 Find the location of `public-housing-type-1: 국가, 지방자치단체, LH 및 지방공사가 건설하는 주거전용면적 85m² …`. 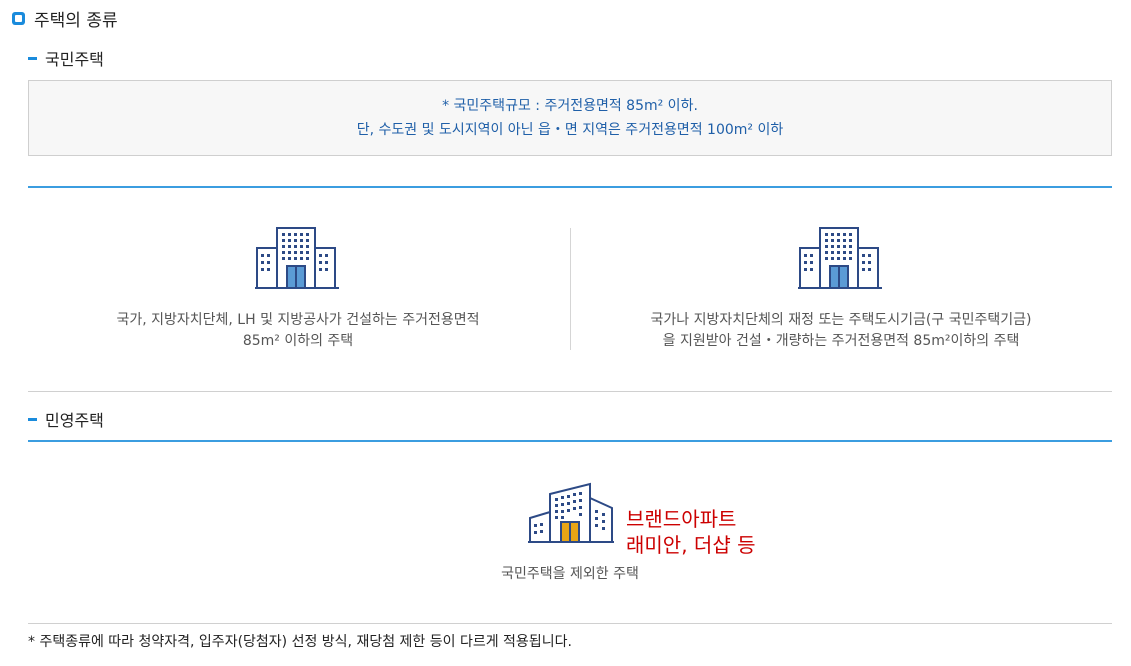

public-housing-type-1: 국가, 지방자치단체, LH 및 지방공사가 건설하는 주거전용면적 85m² … is located at coordinates (298, 288).